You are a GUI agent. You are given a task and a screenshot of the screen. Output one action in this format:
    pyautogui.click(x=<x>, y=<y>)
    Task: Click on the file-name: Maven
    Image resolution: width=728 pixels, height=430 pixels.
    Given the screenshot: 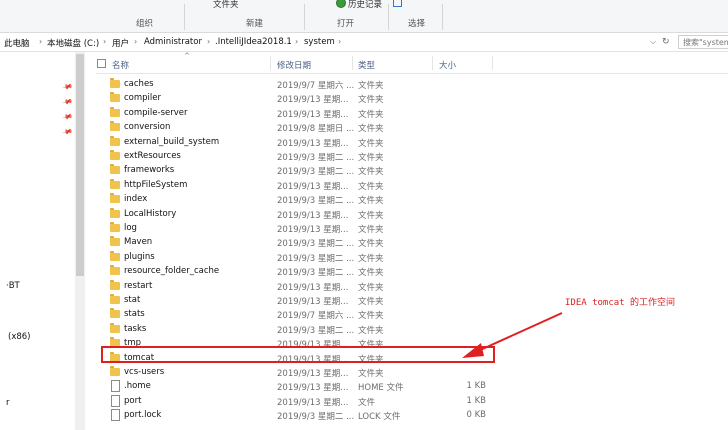 What is the action you would take?
    pyautogui.click(x=138, y=242)
    